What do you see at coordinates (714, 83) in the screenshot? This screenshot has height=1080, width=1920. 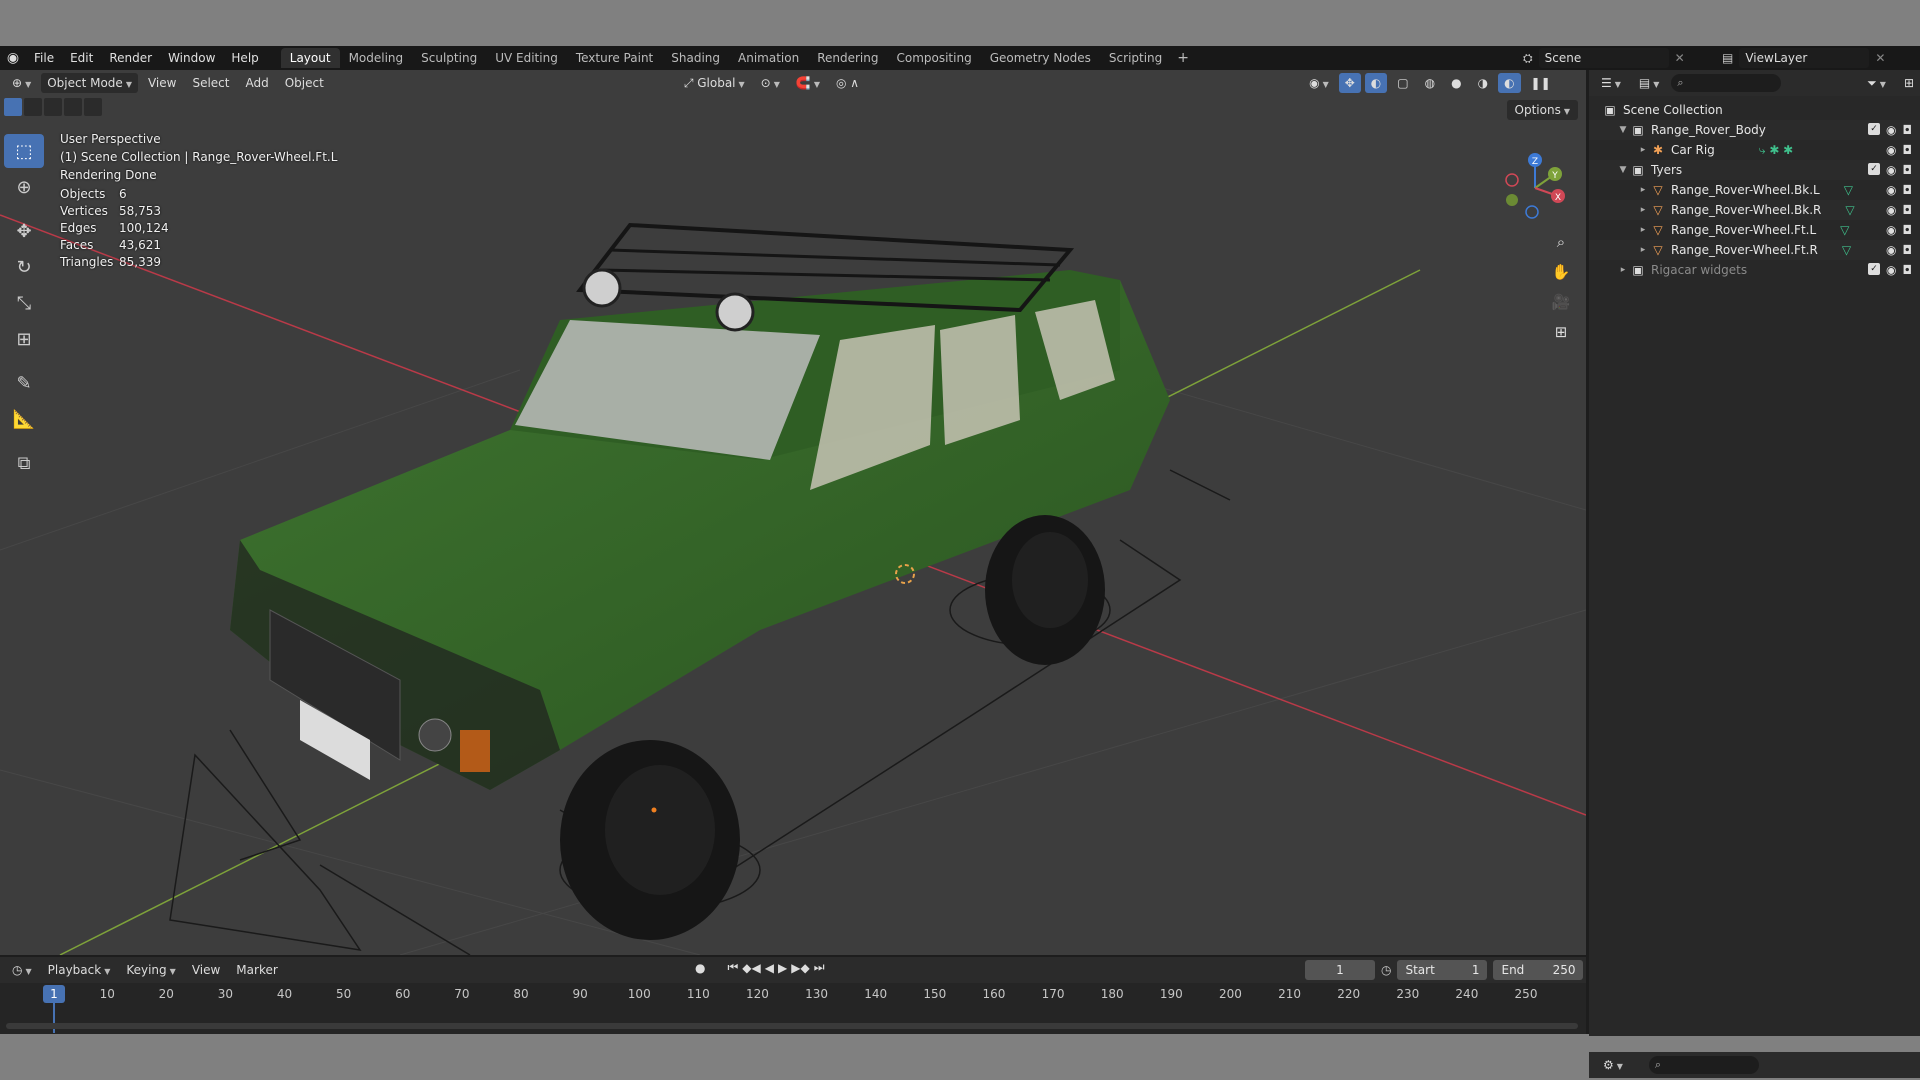 I see `orientation-dropdown: ⤢ Global ▼` at bounding box center [714, 83].